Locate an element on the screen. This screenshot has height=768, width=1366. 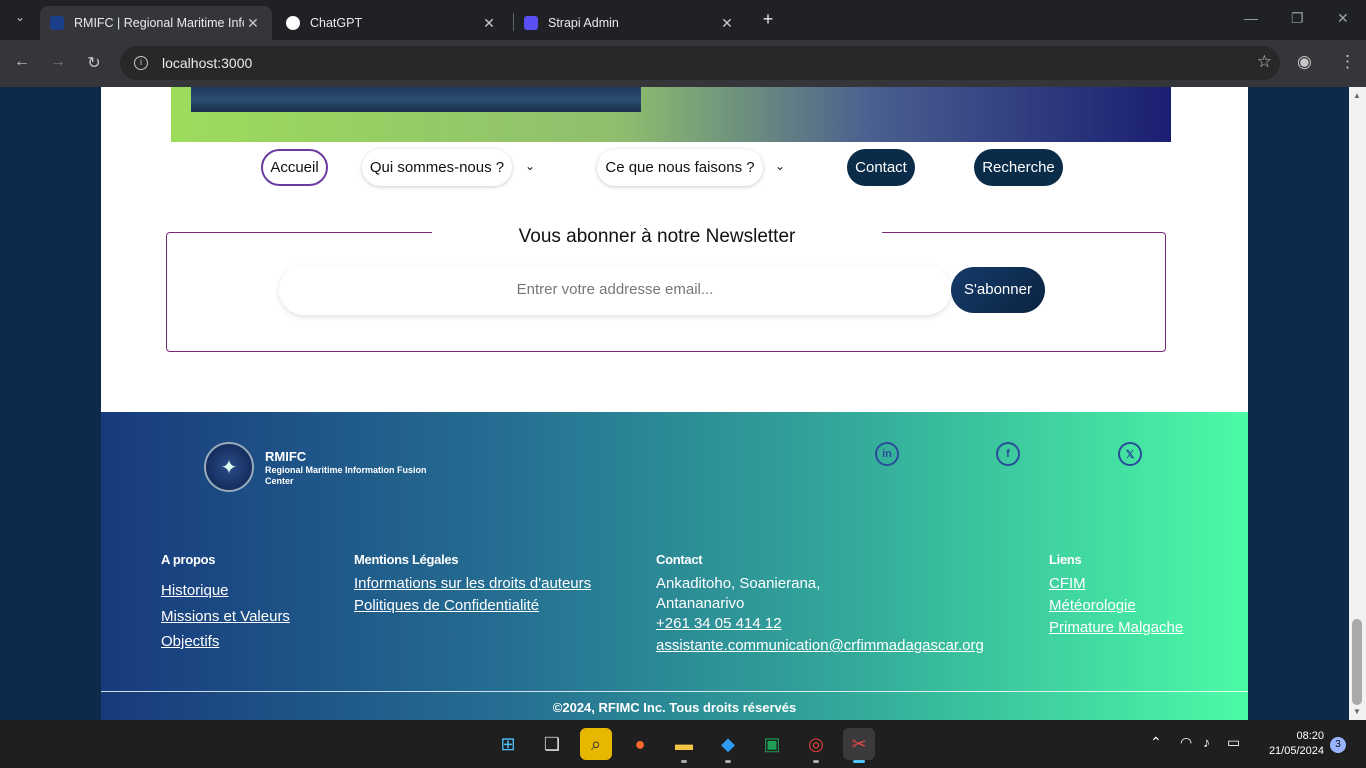
profile-incognito-icon: ◉ is located at coordinates (1304, 62).